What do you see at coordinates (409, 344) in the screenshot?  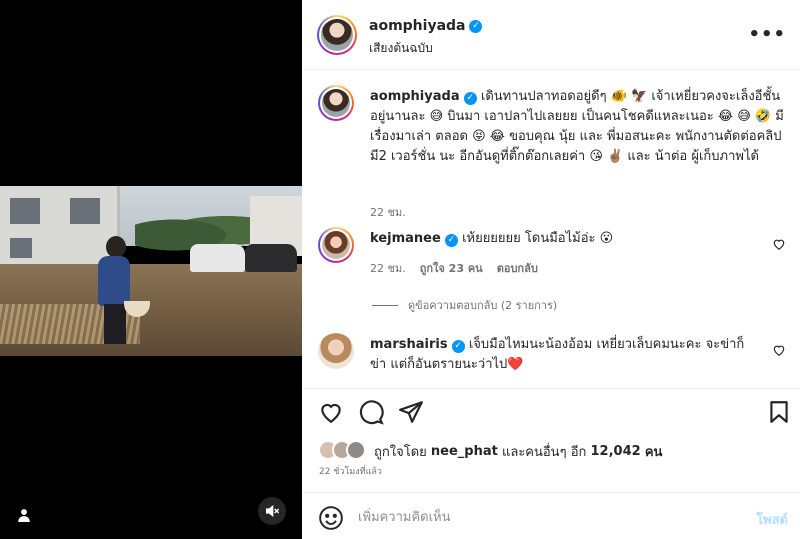 I see `comment-username: marshairis` at bounding box center [409, 344].